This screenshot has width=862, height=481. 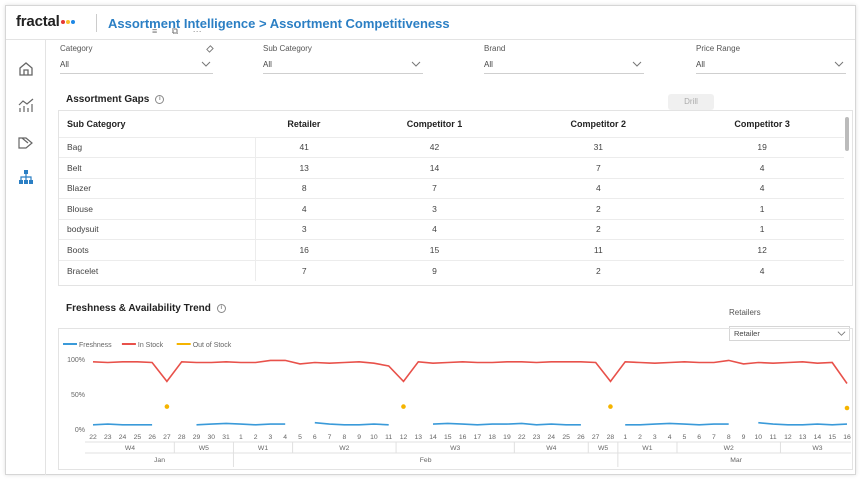 What do you see at coordinates (771, 66) in the screenshot?
I see `price-range-dropdown: All` at bounding box center [771, 66].